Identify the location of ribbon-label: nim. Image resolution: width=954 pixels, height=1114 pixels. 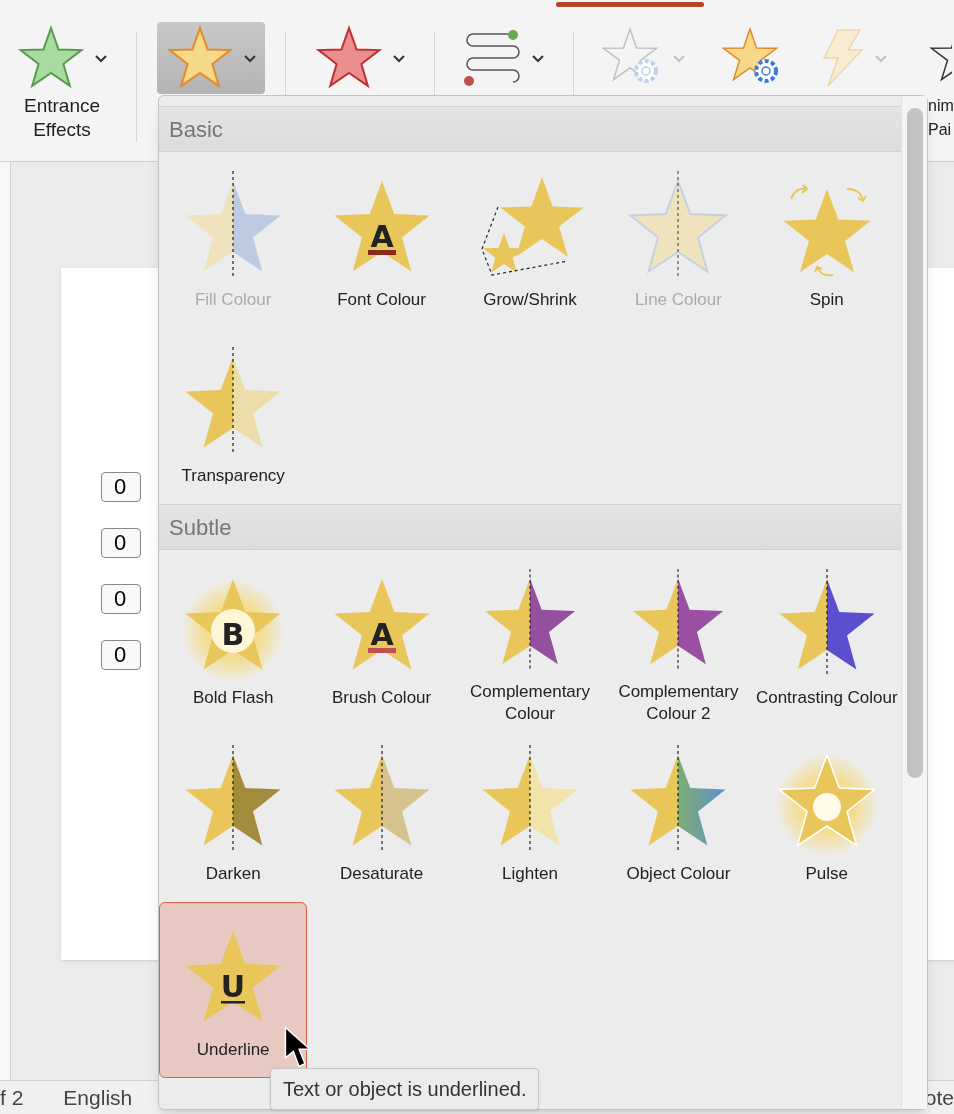
(941, 106).